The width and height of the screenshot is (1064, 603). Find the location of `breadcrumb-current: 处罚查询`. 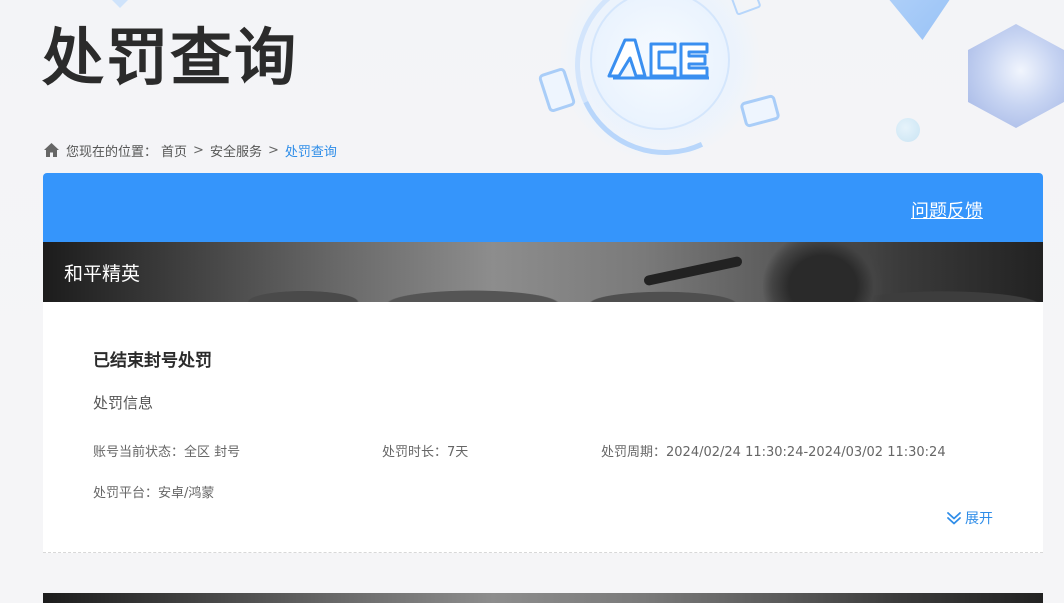

breadcrumb-current: 处罚查询 is located at coordinates (310, 152).